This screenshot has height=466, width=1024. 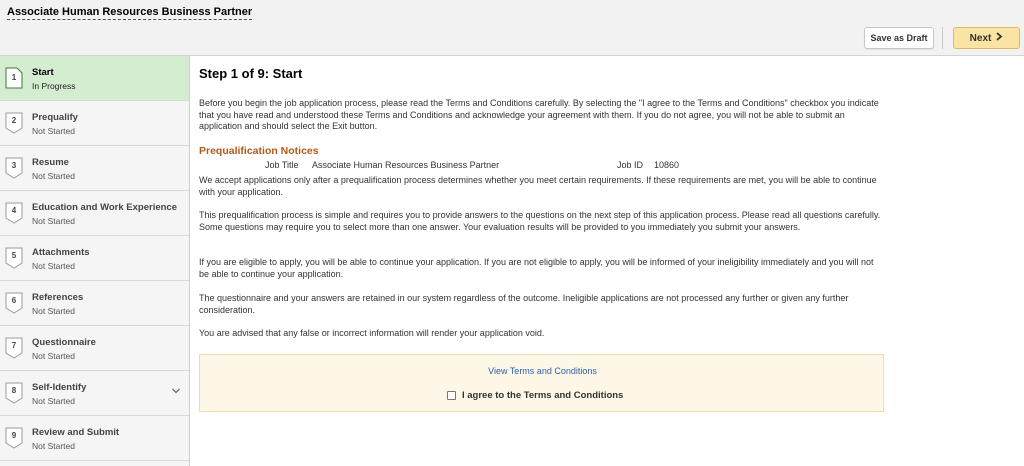 What do you see at coordinates (14, 390) in the screenshot?
I see `step-number: 8` at bounding box center [14, 390].